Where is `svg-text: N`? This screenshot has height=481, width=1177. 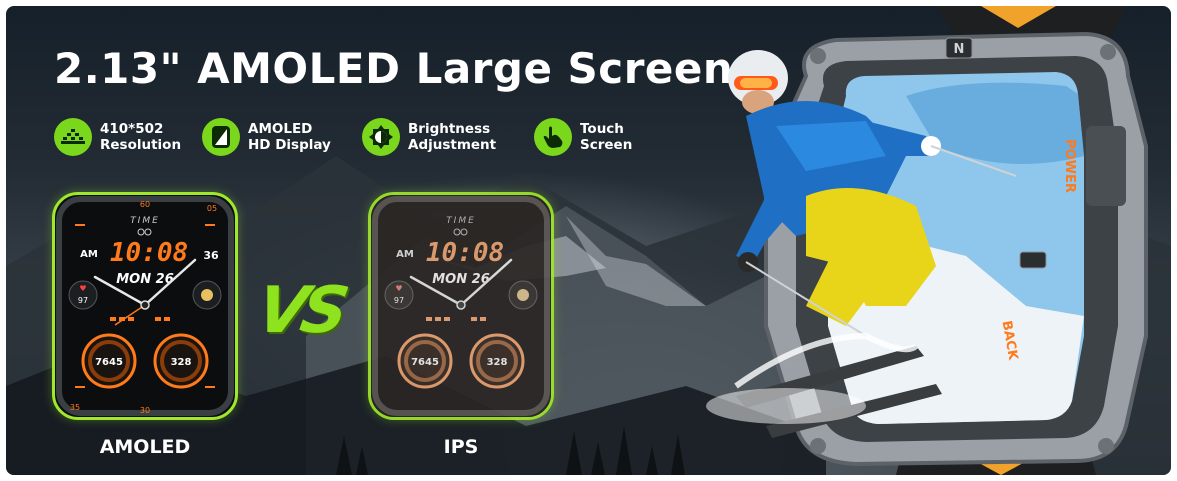 svg-text: N is located at coordinates (959, 49).